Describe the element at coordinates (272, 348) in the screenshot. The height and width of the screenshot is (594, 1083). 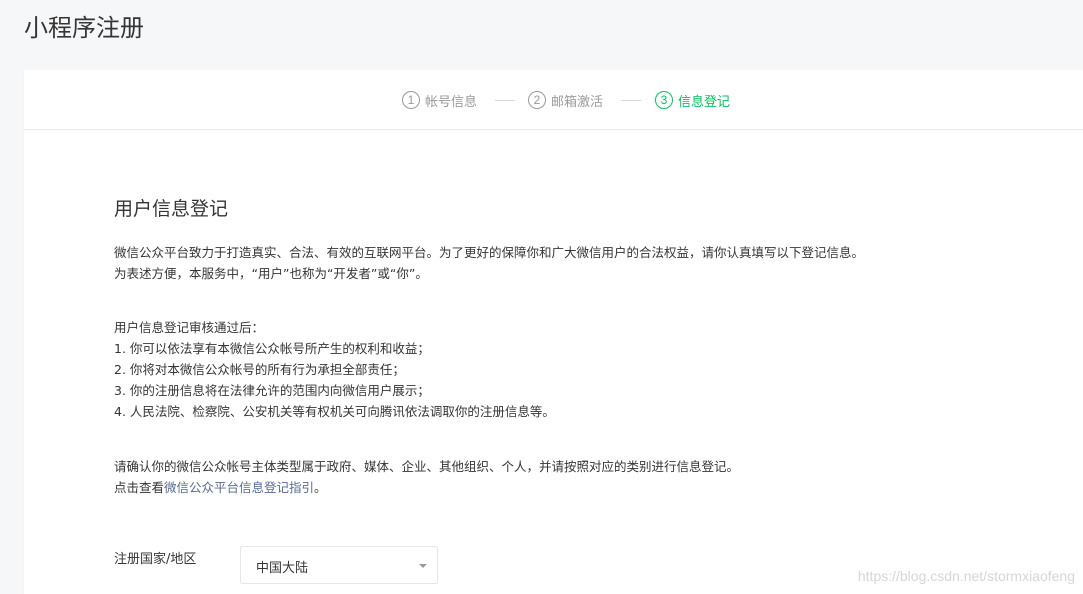
I see `review-item: 1. 你可以依法享有本微信公众帐号所产生的权利和收益；` at that location.